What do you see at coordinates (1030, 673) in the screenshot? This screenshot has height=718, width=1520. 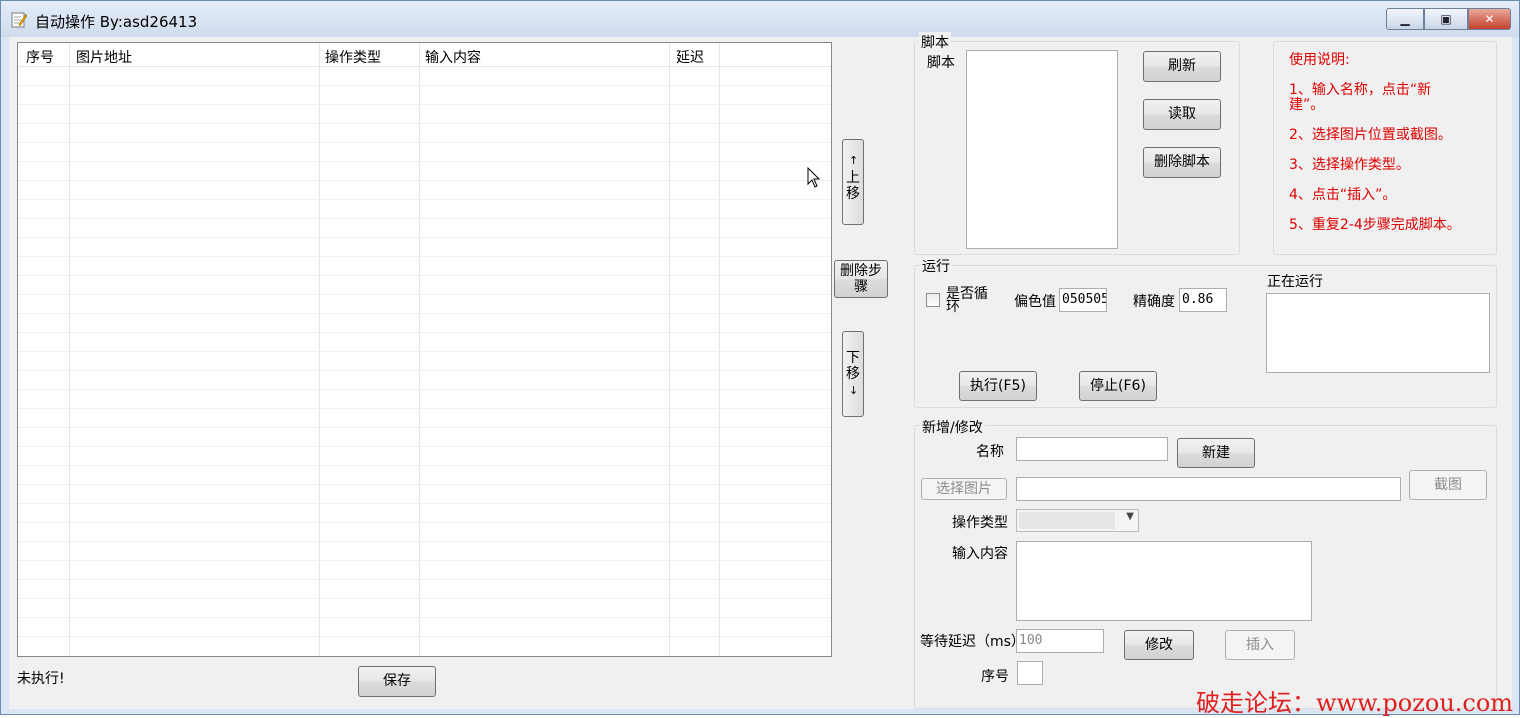 I see `index-input` at bounding box center [1030, 673].